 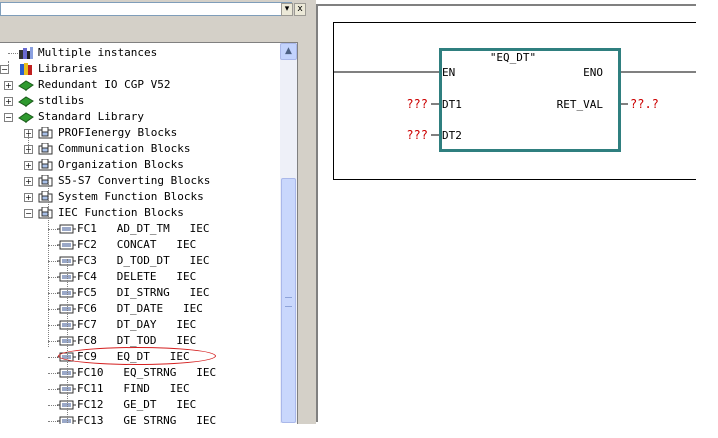 I want to click on scroll-up-button: ▲, so click(x=288, y=51).